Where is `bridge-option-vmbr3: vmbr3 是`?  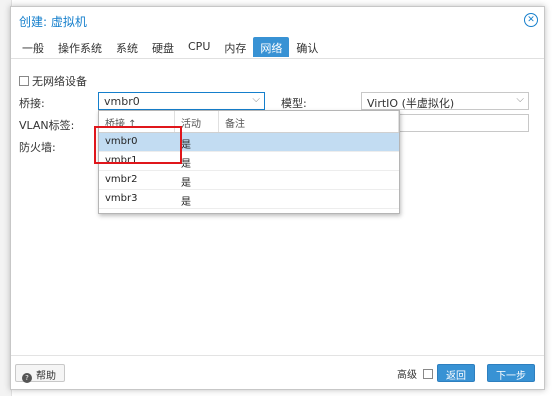 bridge-option-vmbr3: vmbr3 是 is located at coordinates (249, 199).